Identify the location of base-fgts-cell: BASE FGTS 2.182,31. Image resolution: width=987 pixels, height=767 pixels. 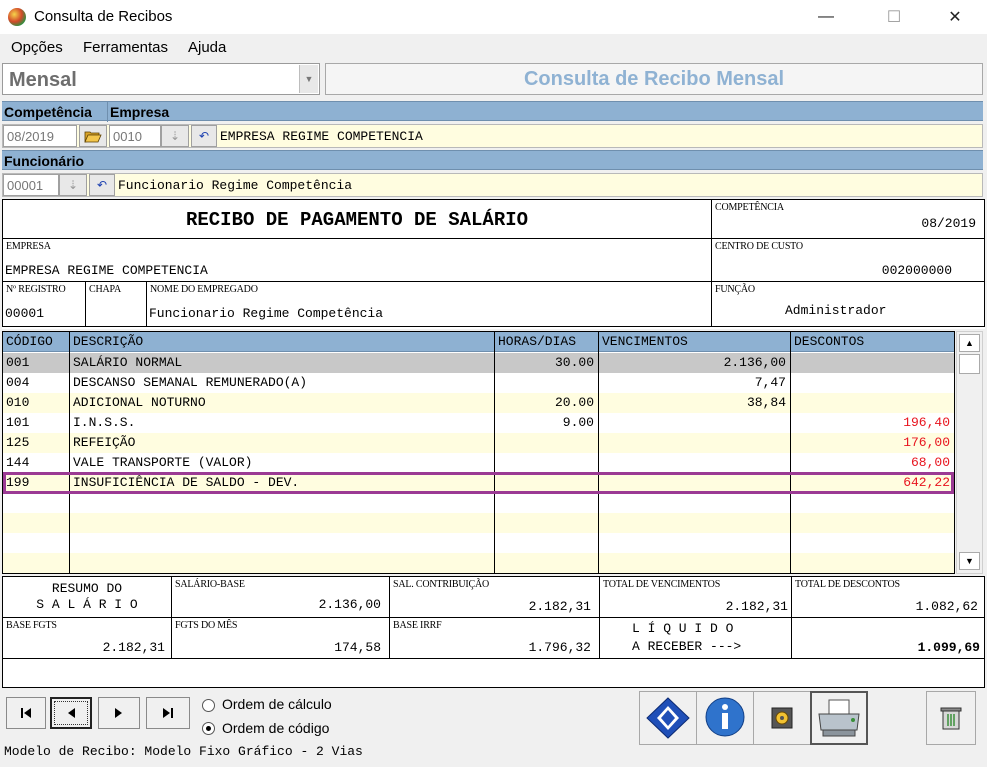
(87, 638).